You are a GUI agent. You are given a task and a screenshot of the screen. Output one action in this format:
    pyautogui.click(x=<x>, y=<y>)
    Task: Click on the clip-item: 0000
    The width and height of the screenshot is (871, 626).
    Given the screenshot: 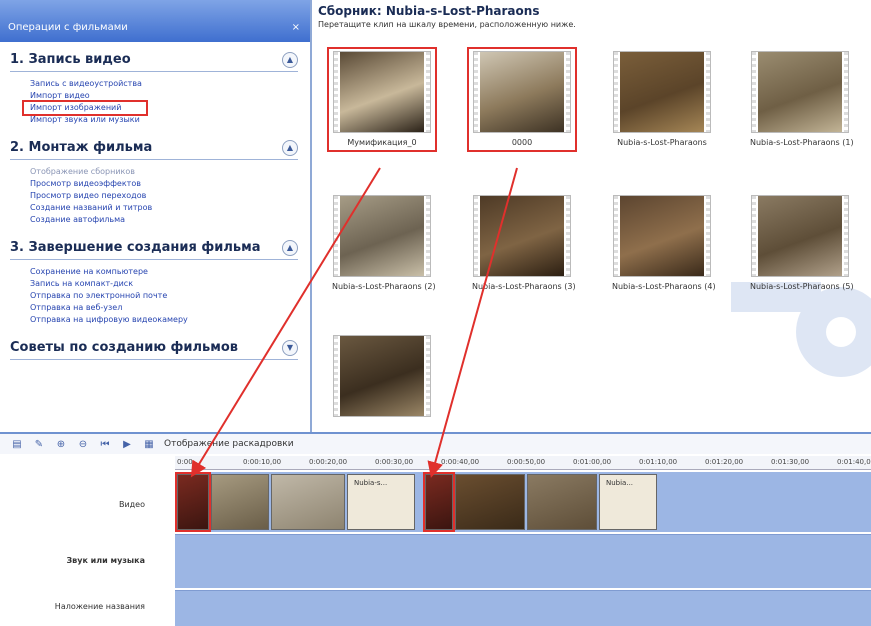 What is the action you would take?
    pyautogui.click(x=522, y=99)
    